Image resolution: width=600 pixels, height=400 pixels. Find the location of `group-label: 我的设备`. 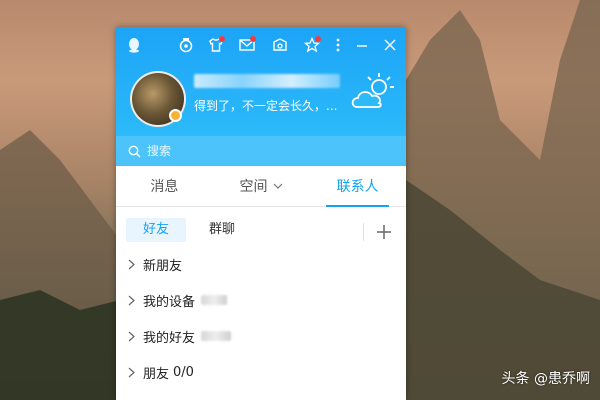

group-label: 我的设备 is located at coordinates (169, 302).